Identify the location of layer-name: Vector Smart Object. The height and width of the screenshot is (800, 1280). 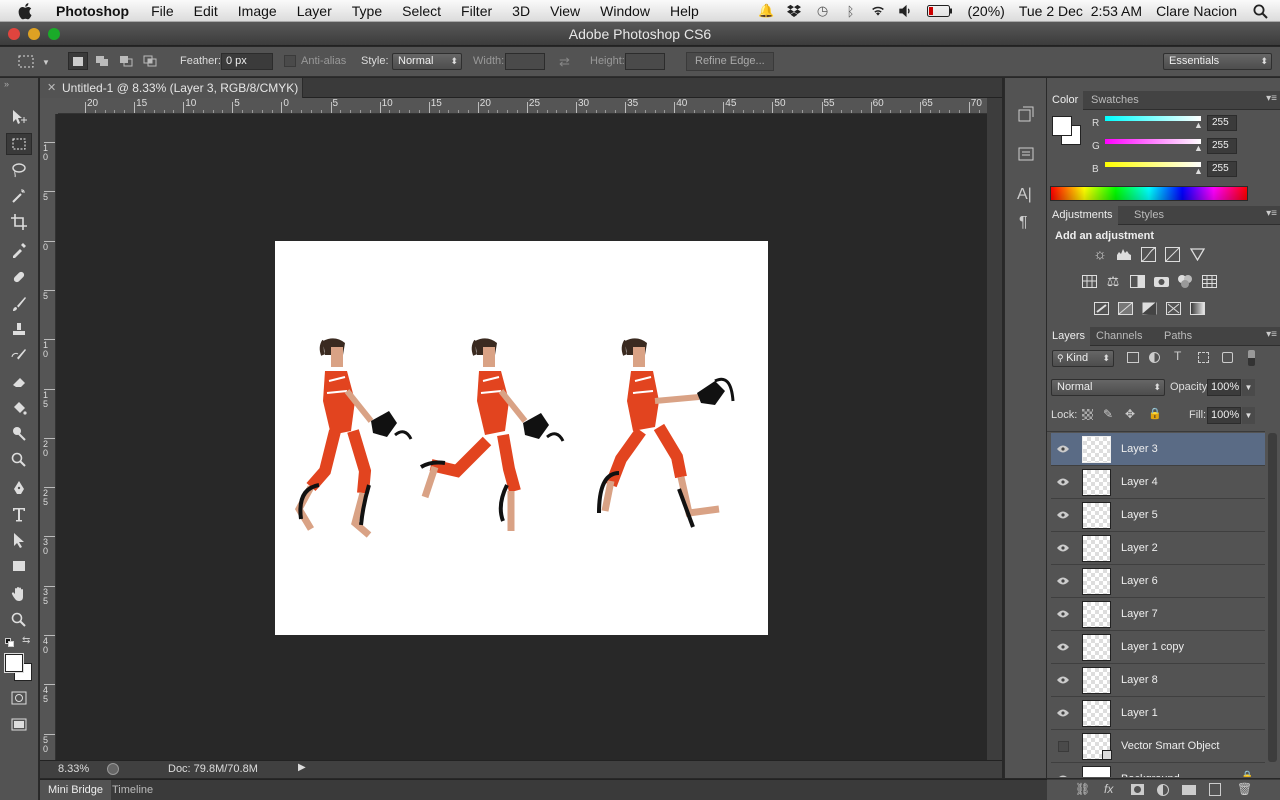
(1170, 746).